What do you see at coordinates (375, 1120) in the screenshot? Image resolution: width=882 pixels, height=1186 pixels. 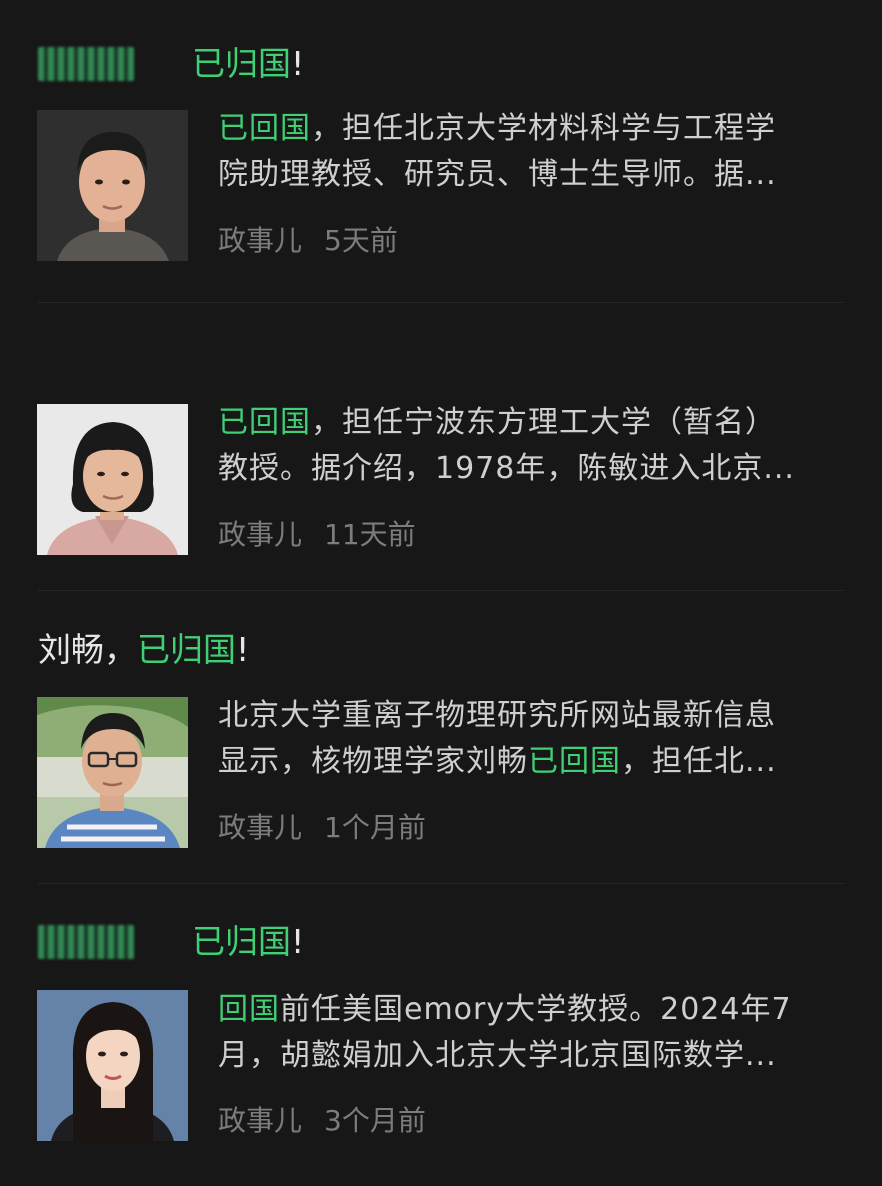 I see `time-label: 3个月前` at bounding box center [375, 1120].